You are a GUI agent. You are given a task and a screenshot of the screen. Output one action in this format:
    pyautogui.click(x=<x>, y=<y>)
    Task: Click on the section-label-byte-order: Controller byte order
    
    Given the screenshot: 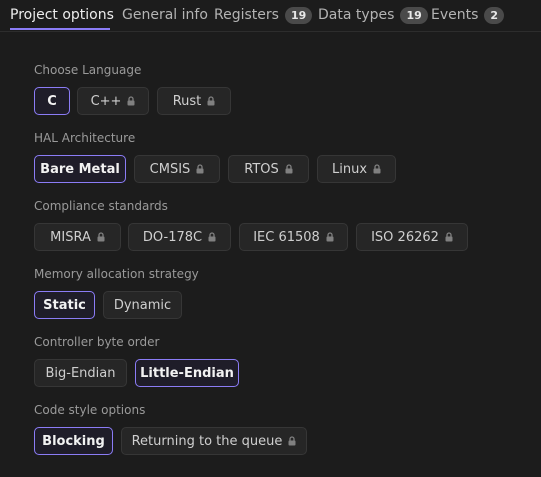 What is the action you would take?
    pyautogui.click(x=97, y=342)
    